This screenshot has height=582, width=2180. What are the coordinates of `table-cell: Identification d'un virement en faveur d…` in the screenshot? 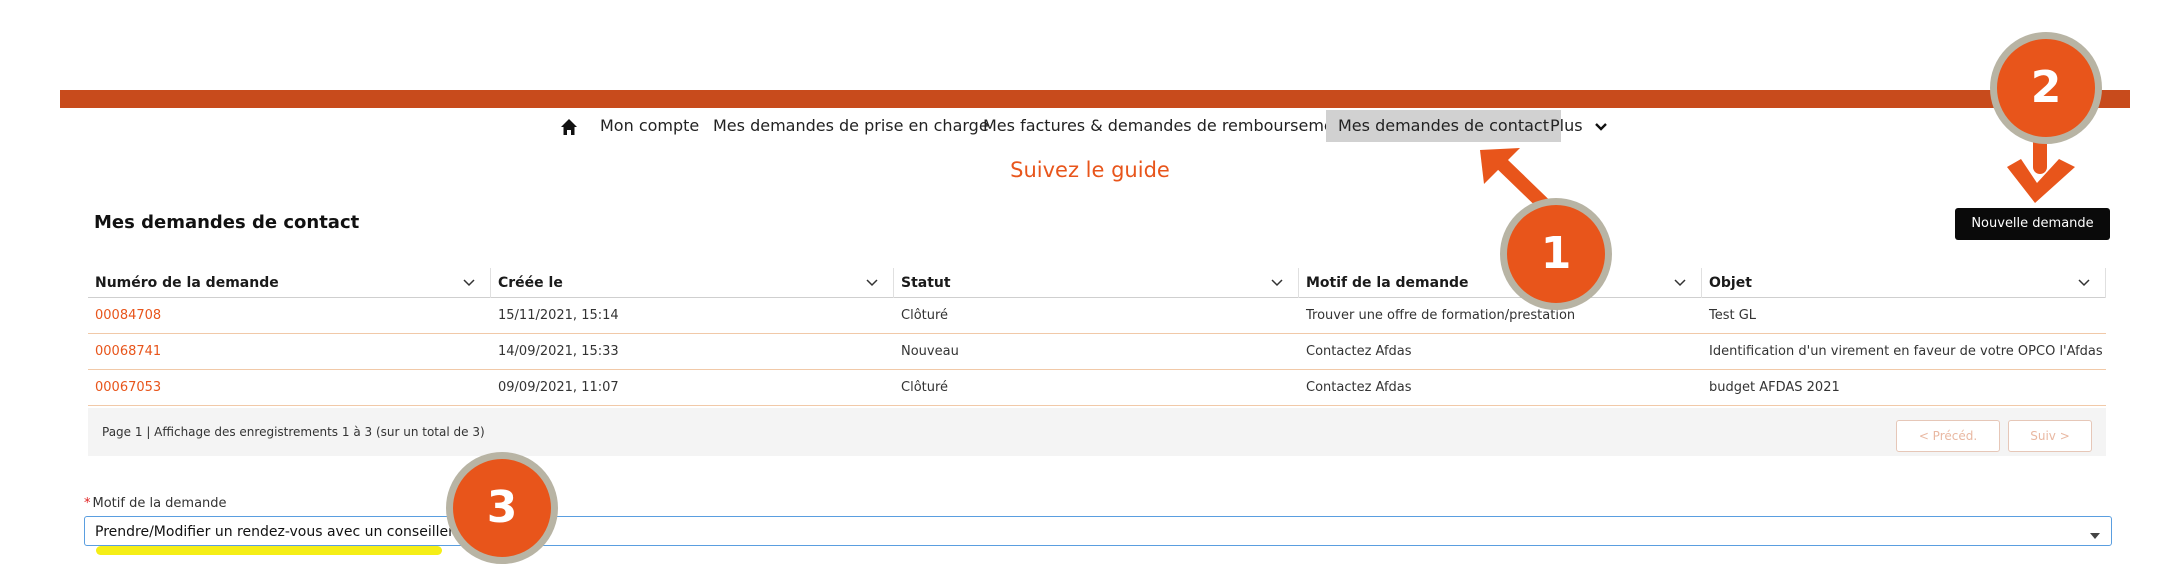 It's located at (1906, 351).